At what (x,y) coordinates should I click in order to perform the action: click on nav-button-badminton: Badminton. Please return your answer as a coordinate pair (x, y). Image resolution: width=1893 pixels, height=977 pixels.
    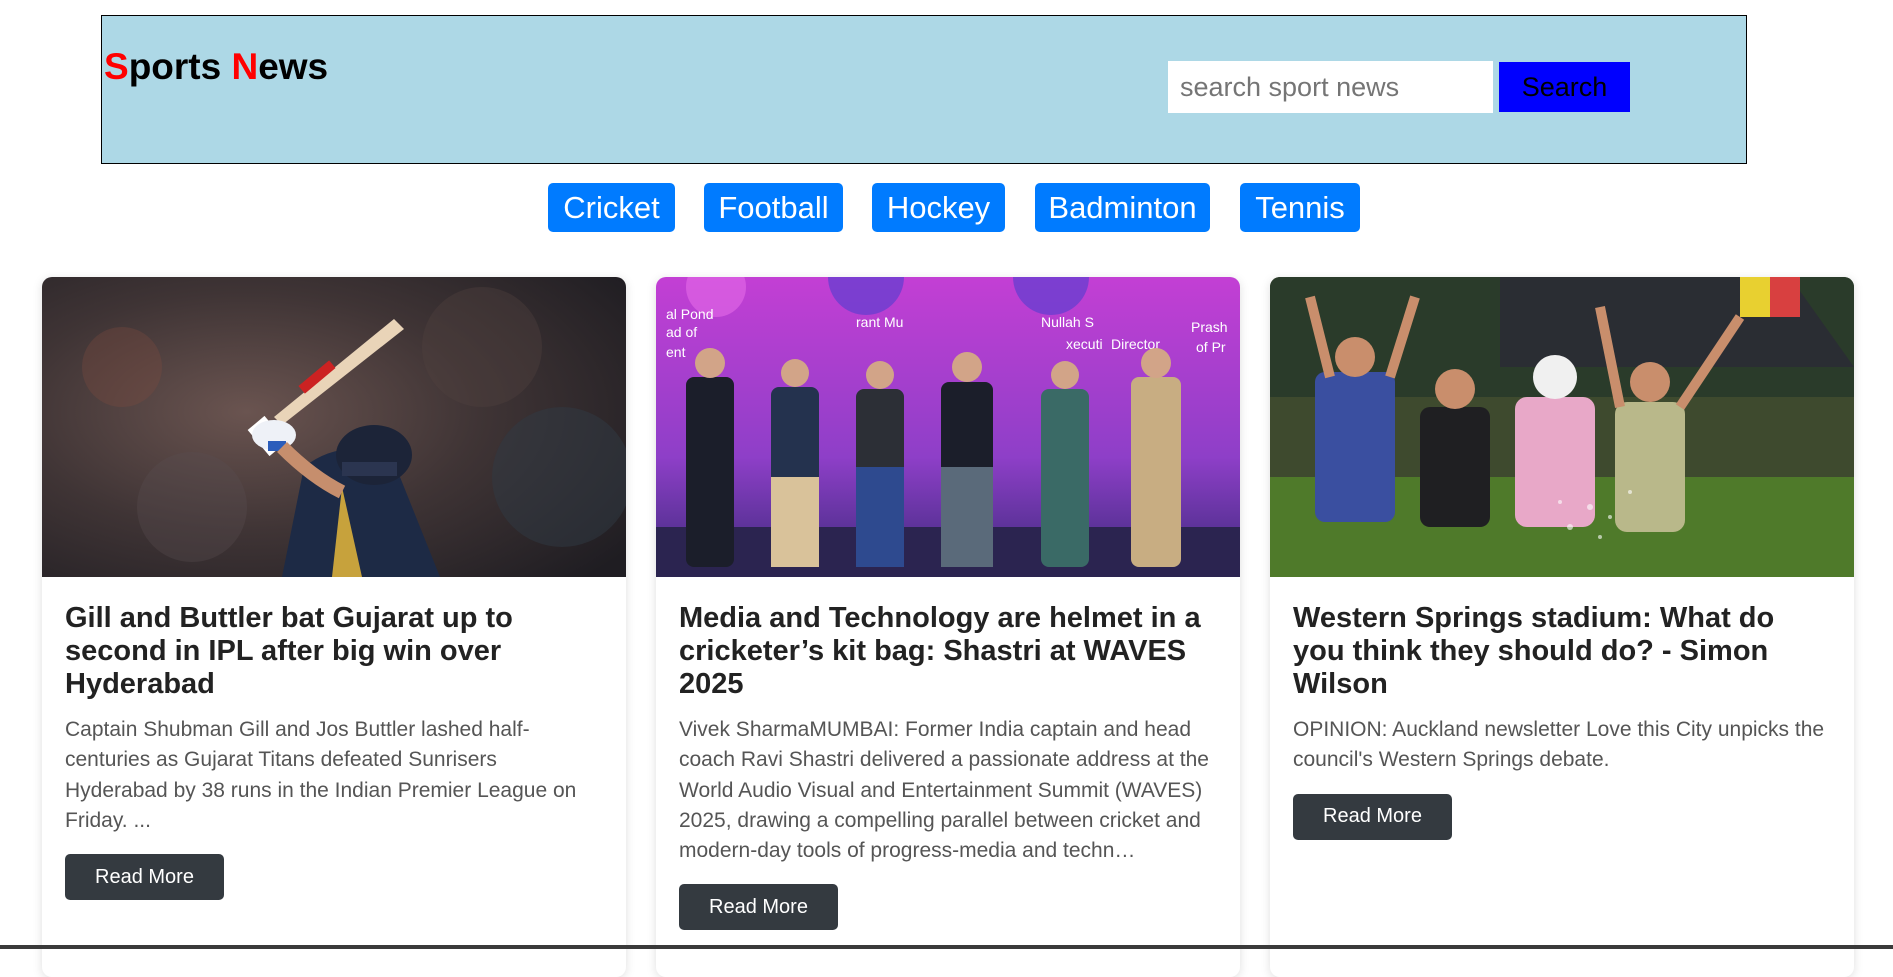
    Looking at the image, I should click on (1122, 207).